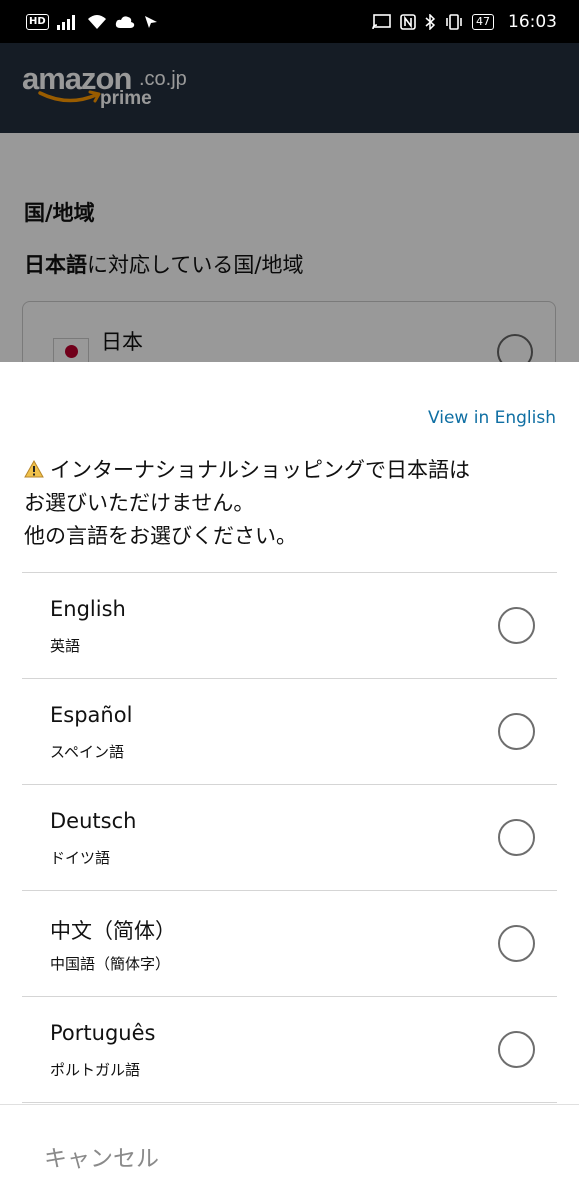  Describe the element at coordinates (289, 732) in the screenshot. I see `language-option-spanish: Español スペイン語` at that location.